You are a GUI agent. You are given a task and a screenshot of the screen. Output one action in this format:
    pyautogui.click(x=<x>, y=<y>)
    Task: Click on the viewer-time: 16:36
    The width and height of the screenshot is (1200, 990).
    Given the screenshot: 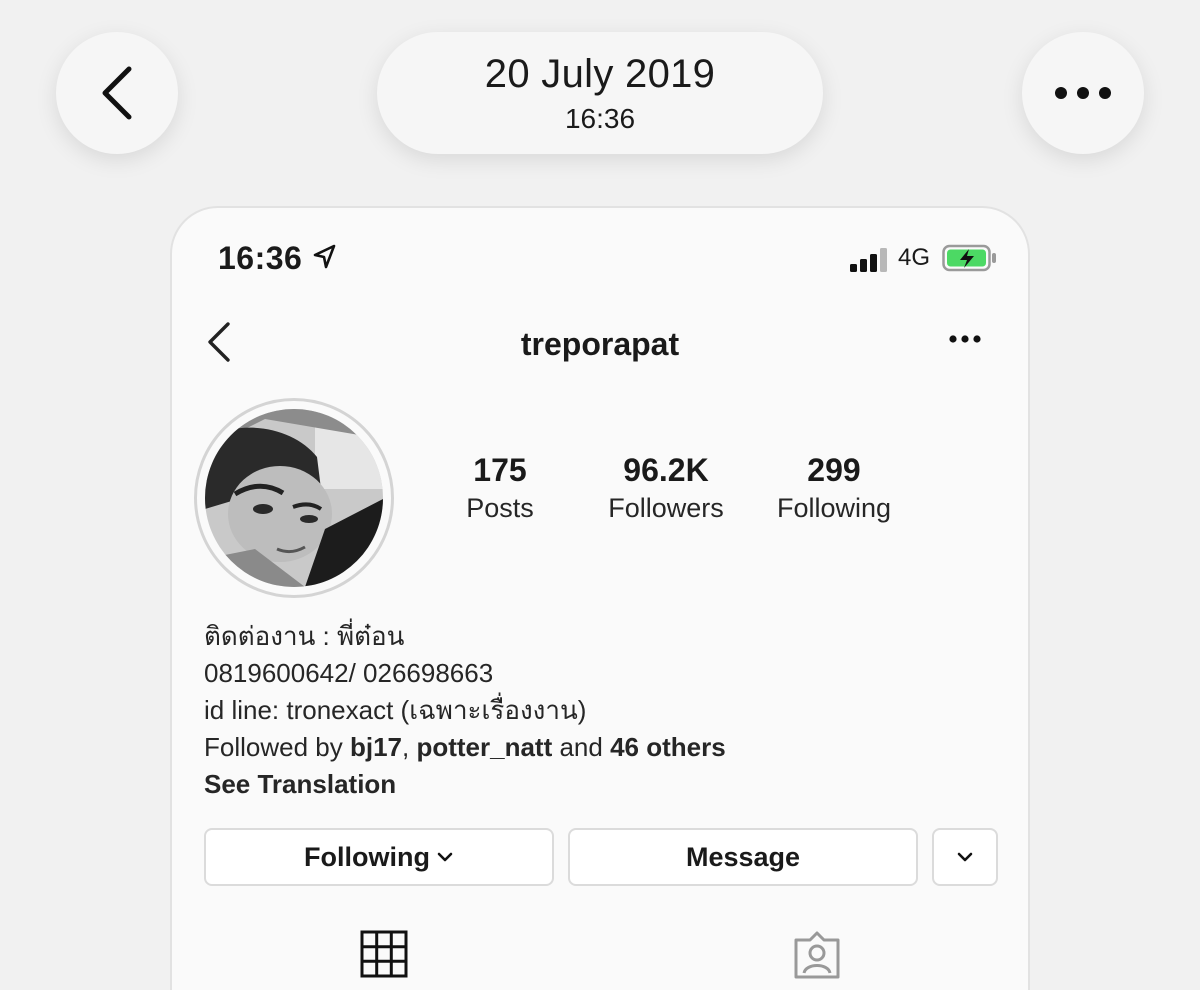 What is the action you would take?
    pyautogui.click(x=600, y=118)
    